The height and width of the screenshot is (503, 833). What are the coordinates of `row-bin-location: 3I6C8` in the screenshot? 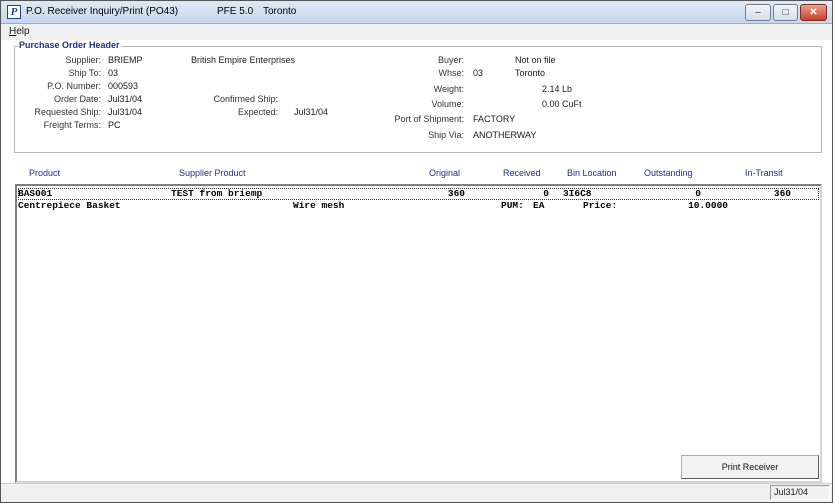 It's located at (577, 193).